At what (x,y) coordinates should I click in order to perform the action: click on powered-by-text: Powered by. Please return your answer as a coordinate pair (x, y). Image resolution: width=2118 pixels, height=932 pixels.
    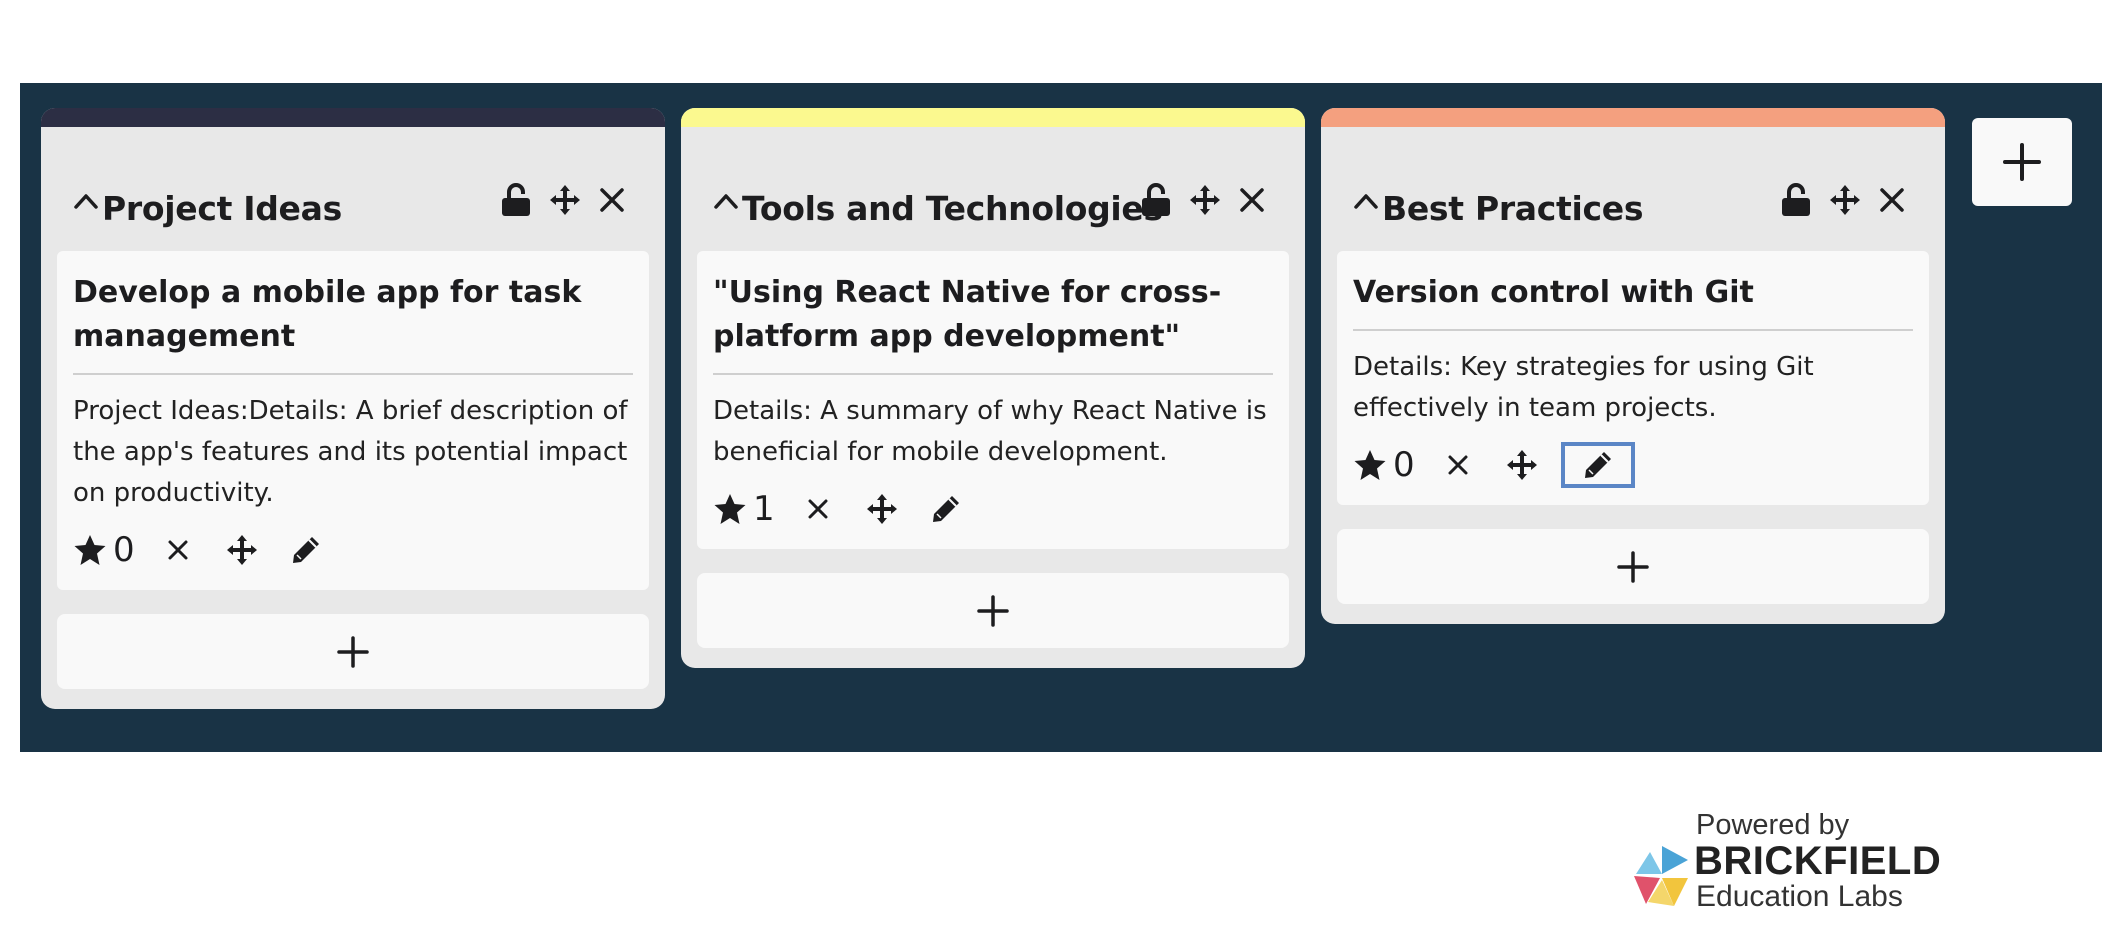
    Looking at the image, I should click on (1773, 825).